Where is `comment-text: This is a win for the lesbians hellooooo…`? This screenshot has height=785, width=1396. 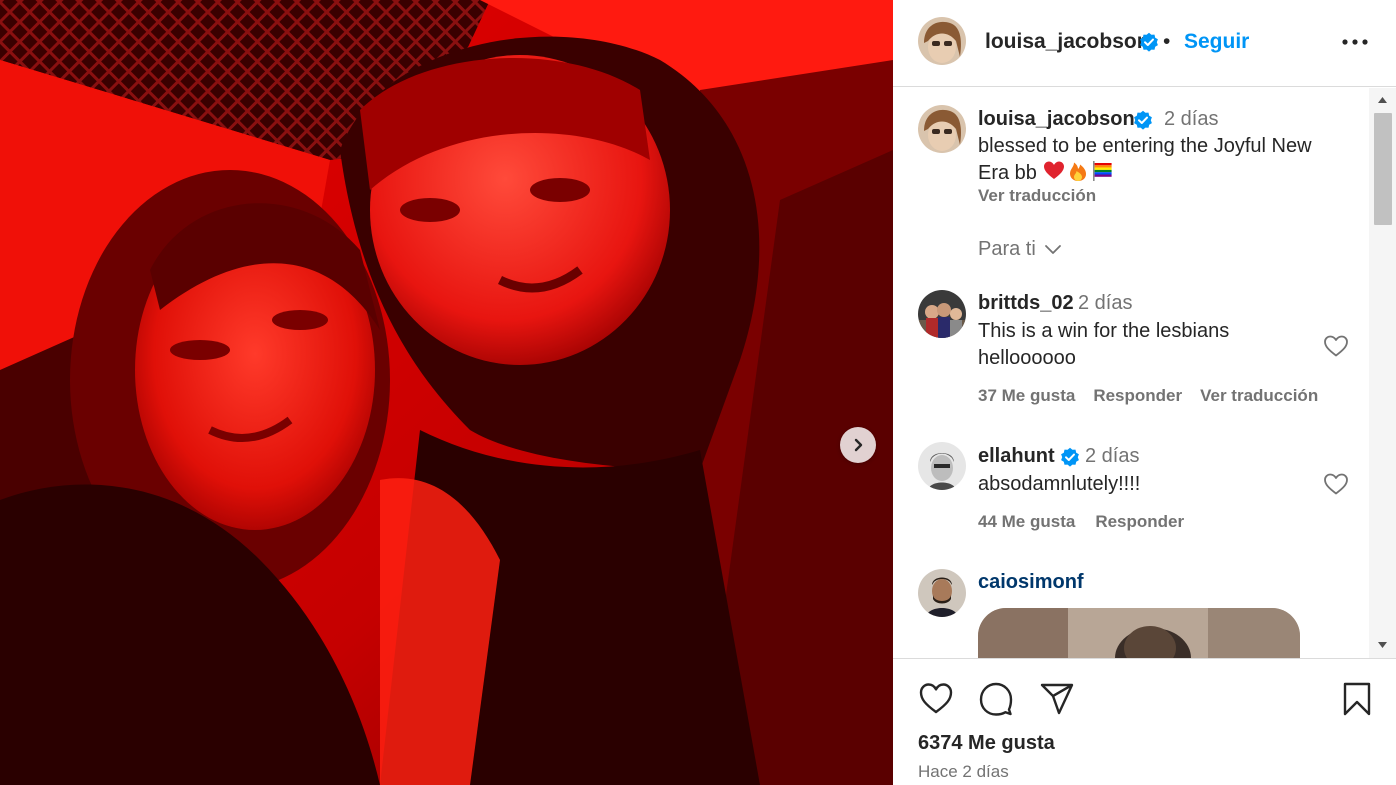
comment-text: This is a win for the lesbians hellooooo… is located at coordinates (1104, 344).